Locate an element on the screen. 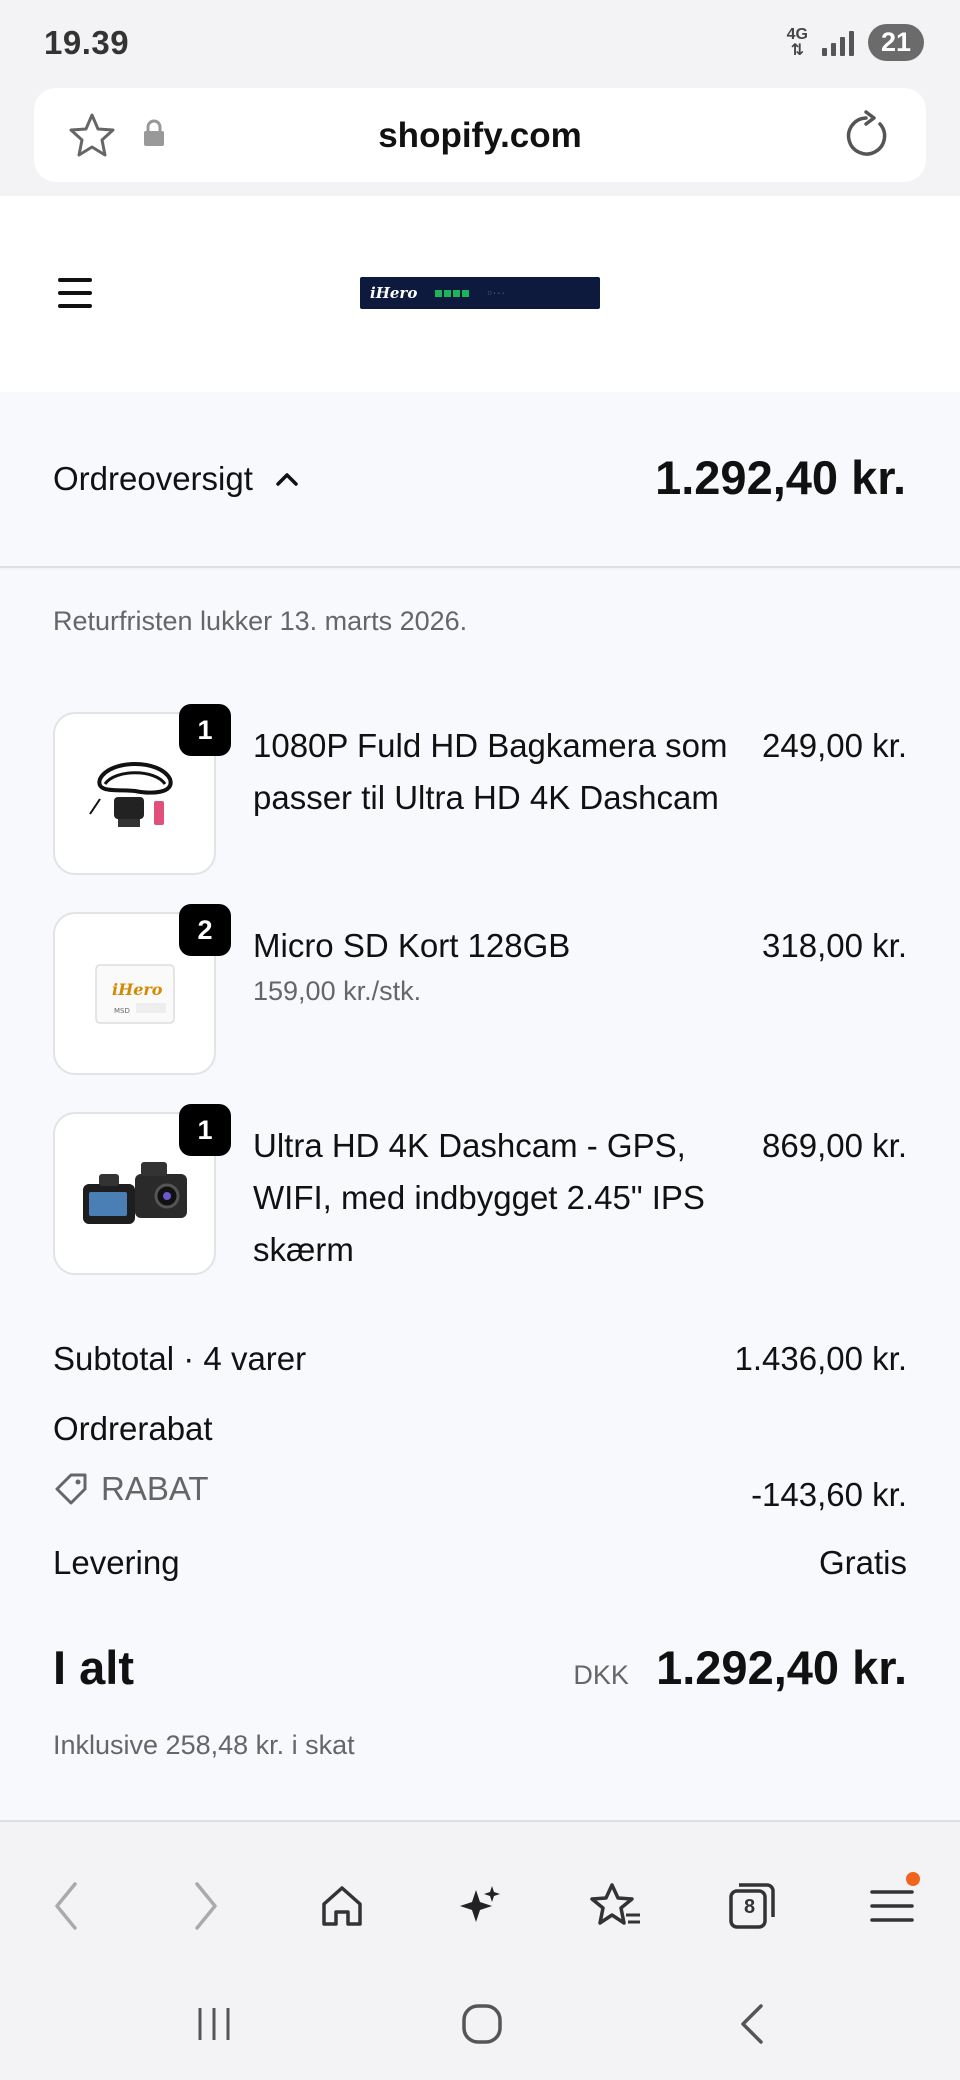 Image resolution: width=960 pixels, height=2080 pixels. sparkle-icon is located at coordinates (480, 1904).